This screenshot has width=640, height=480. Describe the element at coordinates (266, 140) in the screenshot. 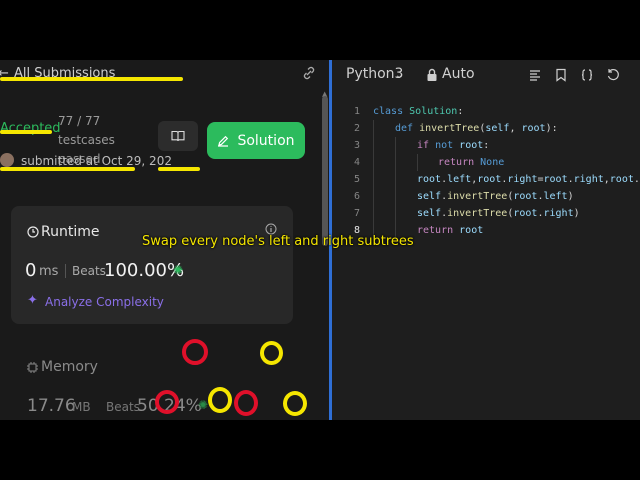

I see `solution-button-label: Solution` at that location.